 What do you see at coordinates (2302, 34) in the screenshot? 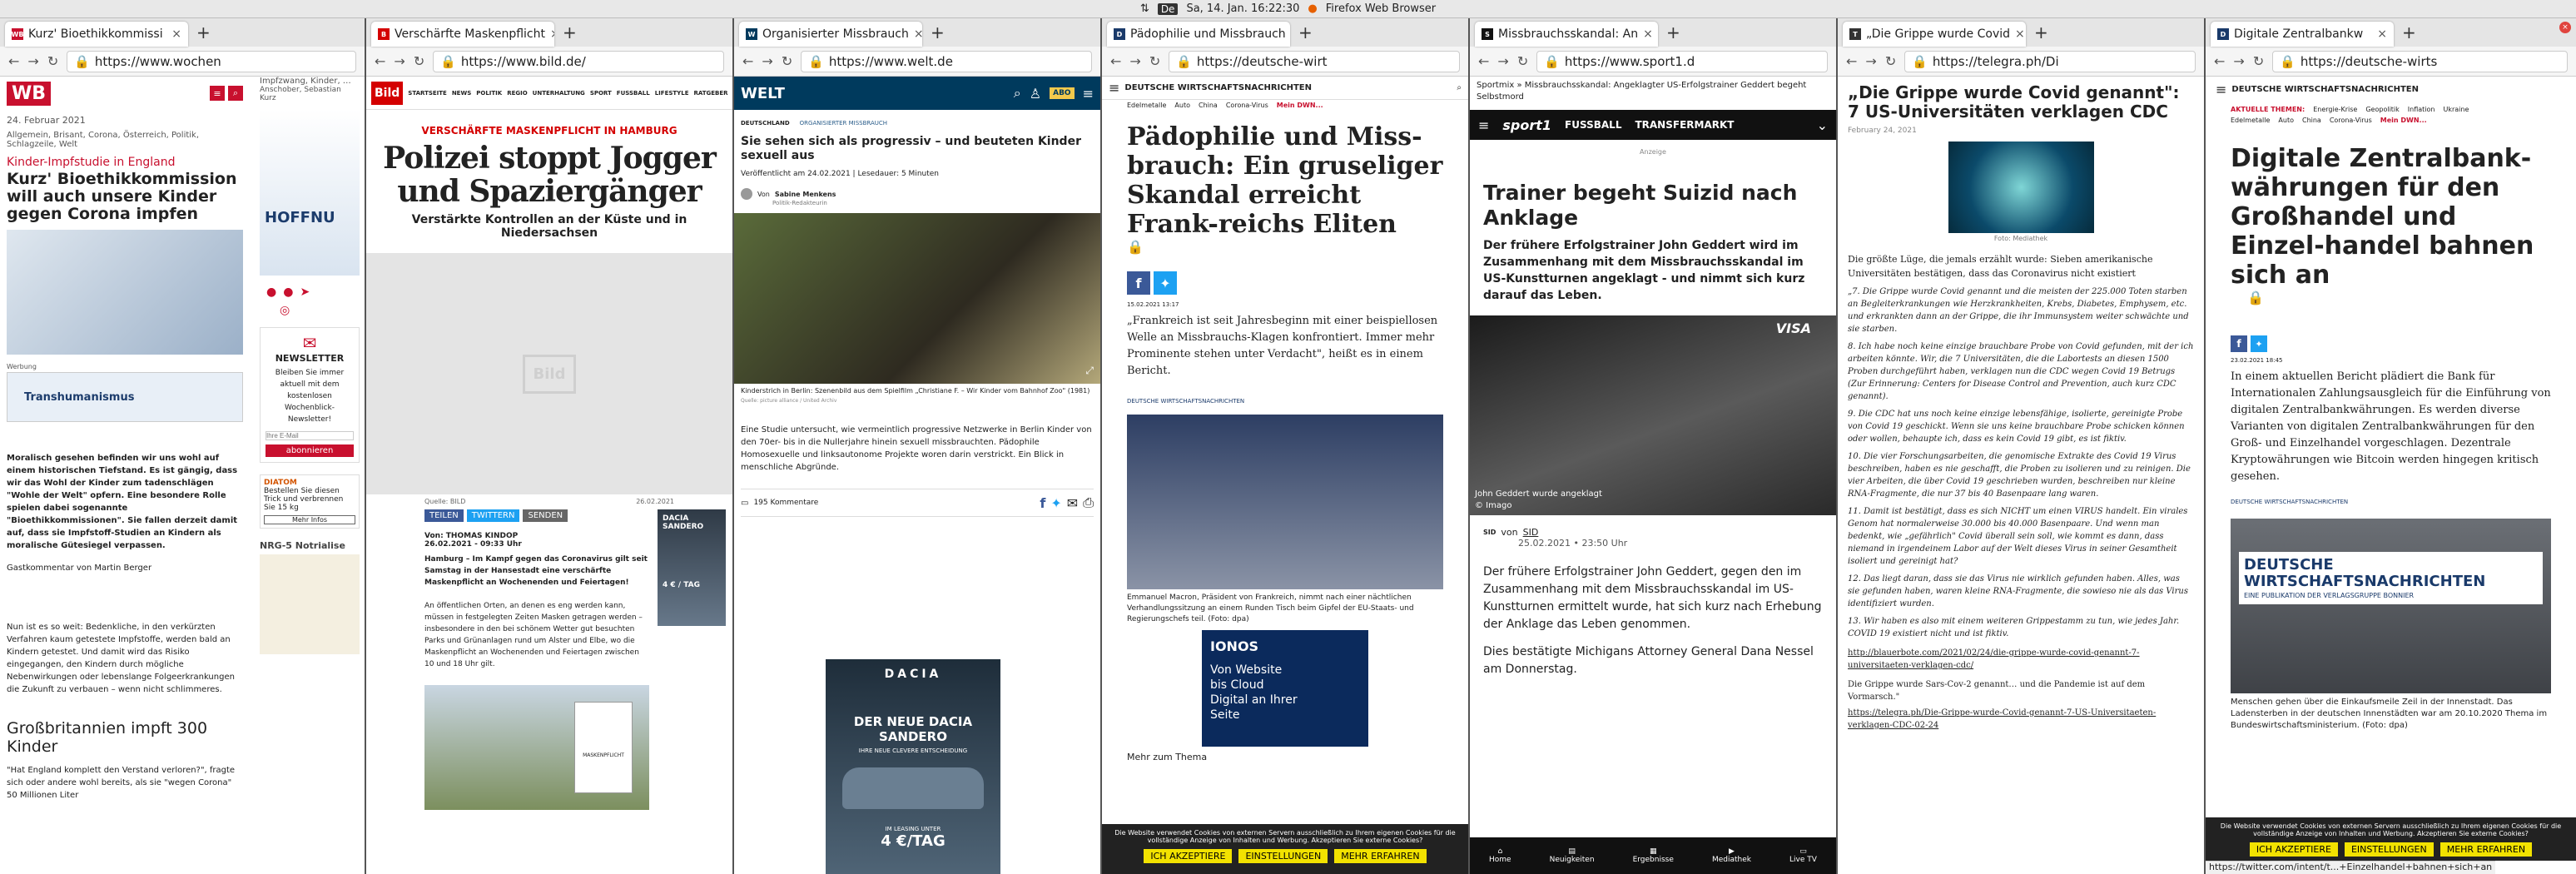
I see `browser-tab: D Digitale Zentralbankw ×` at bounding box center [2302, 34].